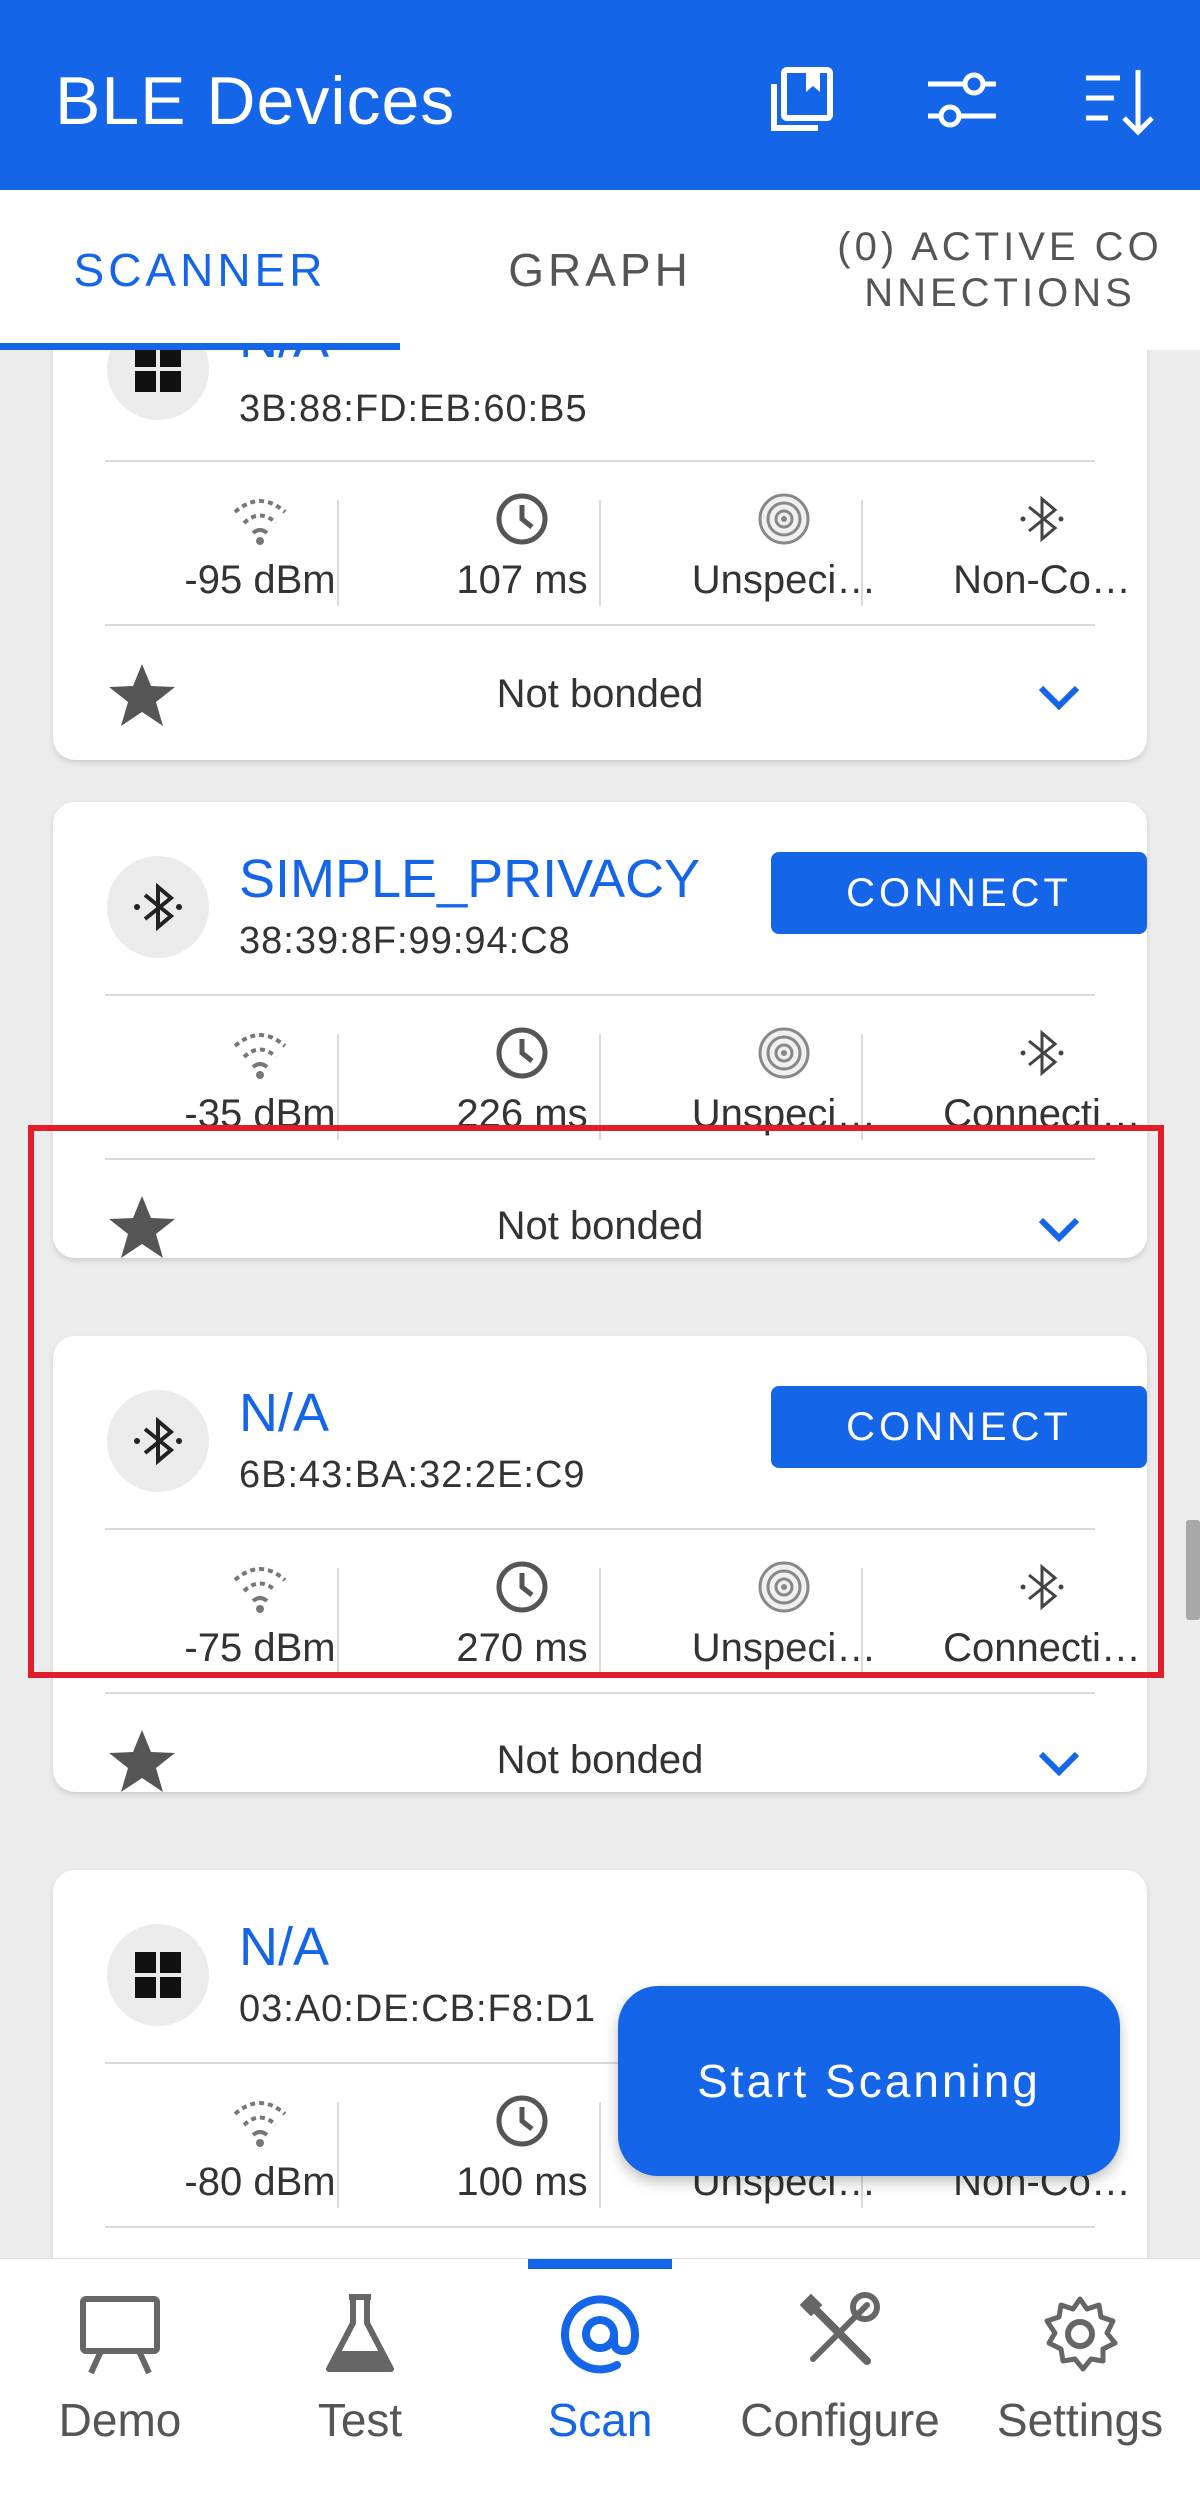 This screenshot has width=1200, height=2504. Describe the element at coordinates (469, 879) in the screenshot. I see `device-name: SIMPLE_PRIVACY` at that location.